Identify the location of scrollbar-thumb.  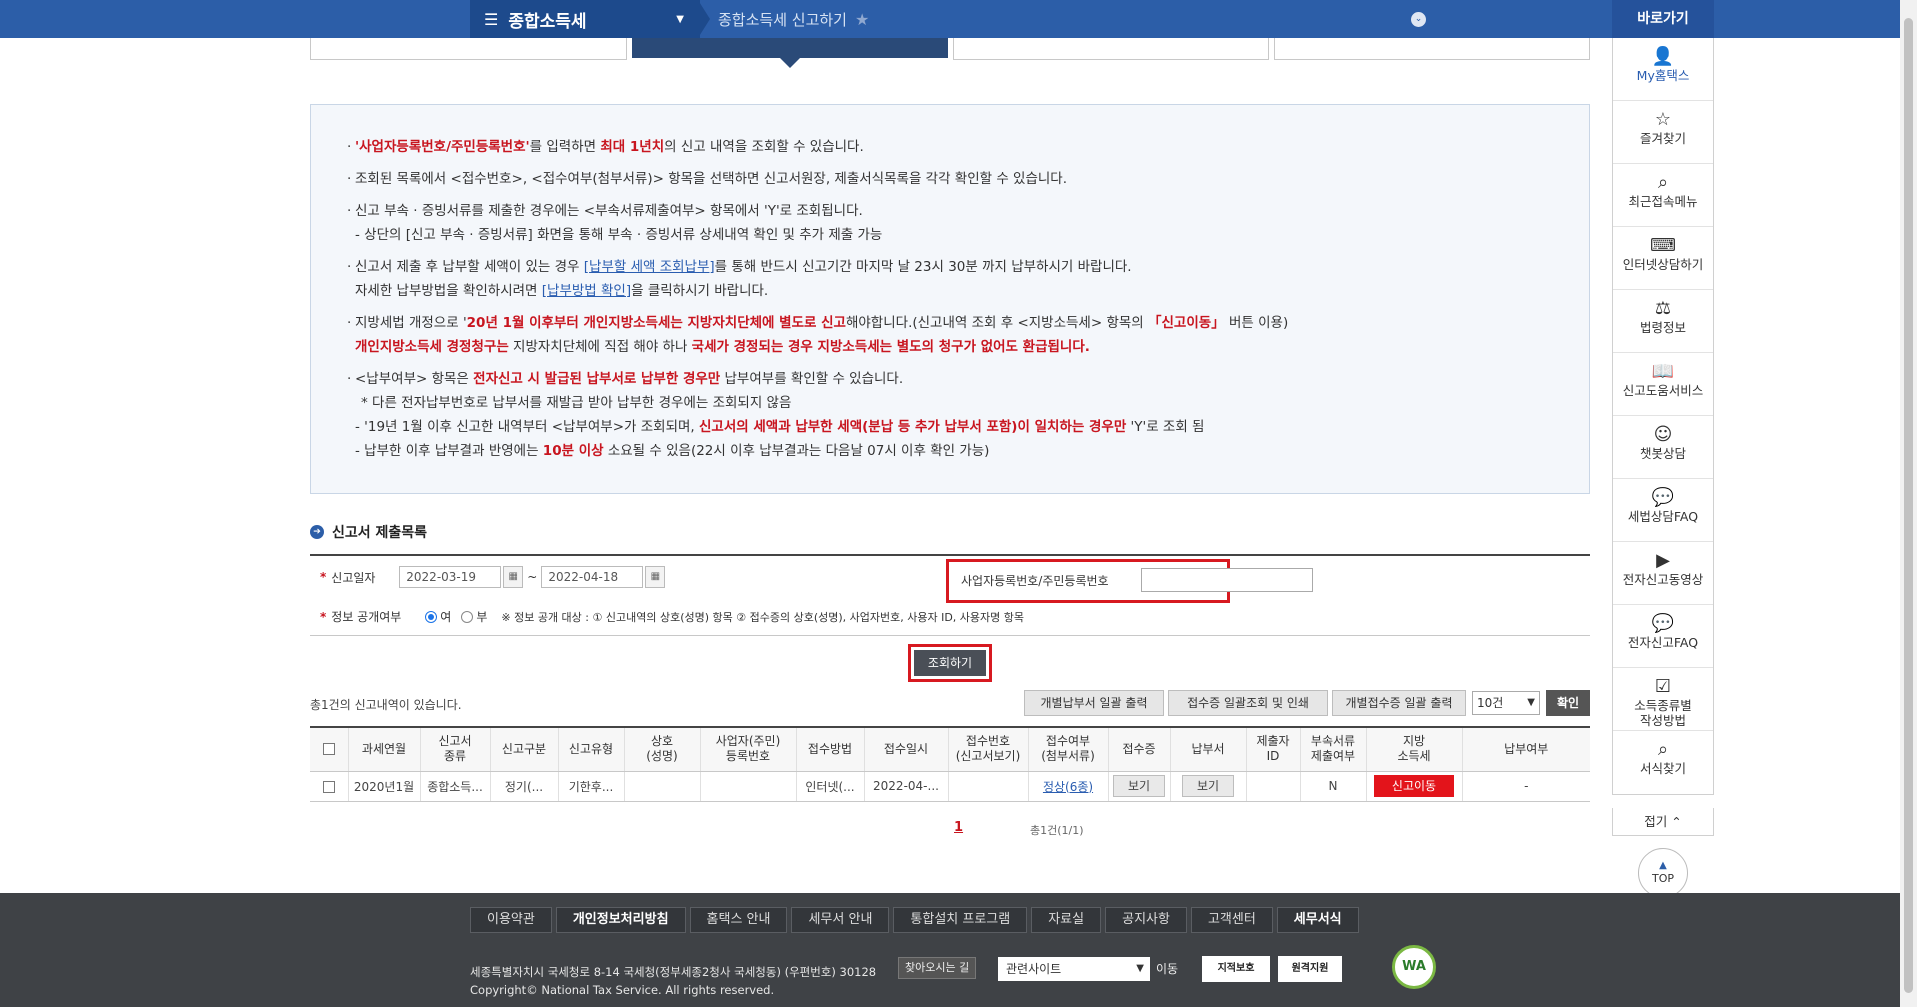
(1908, 505).